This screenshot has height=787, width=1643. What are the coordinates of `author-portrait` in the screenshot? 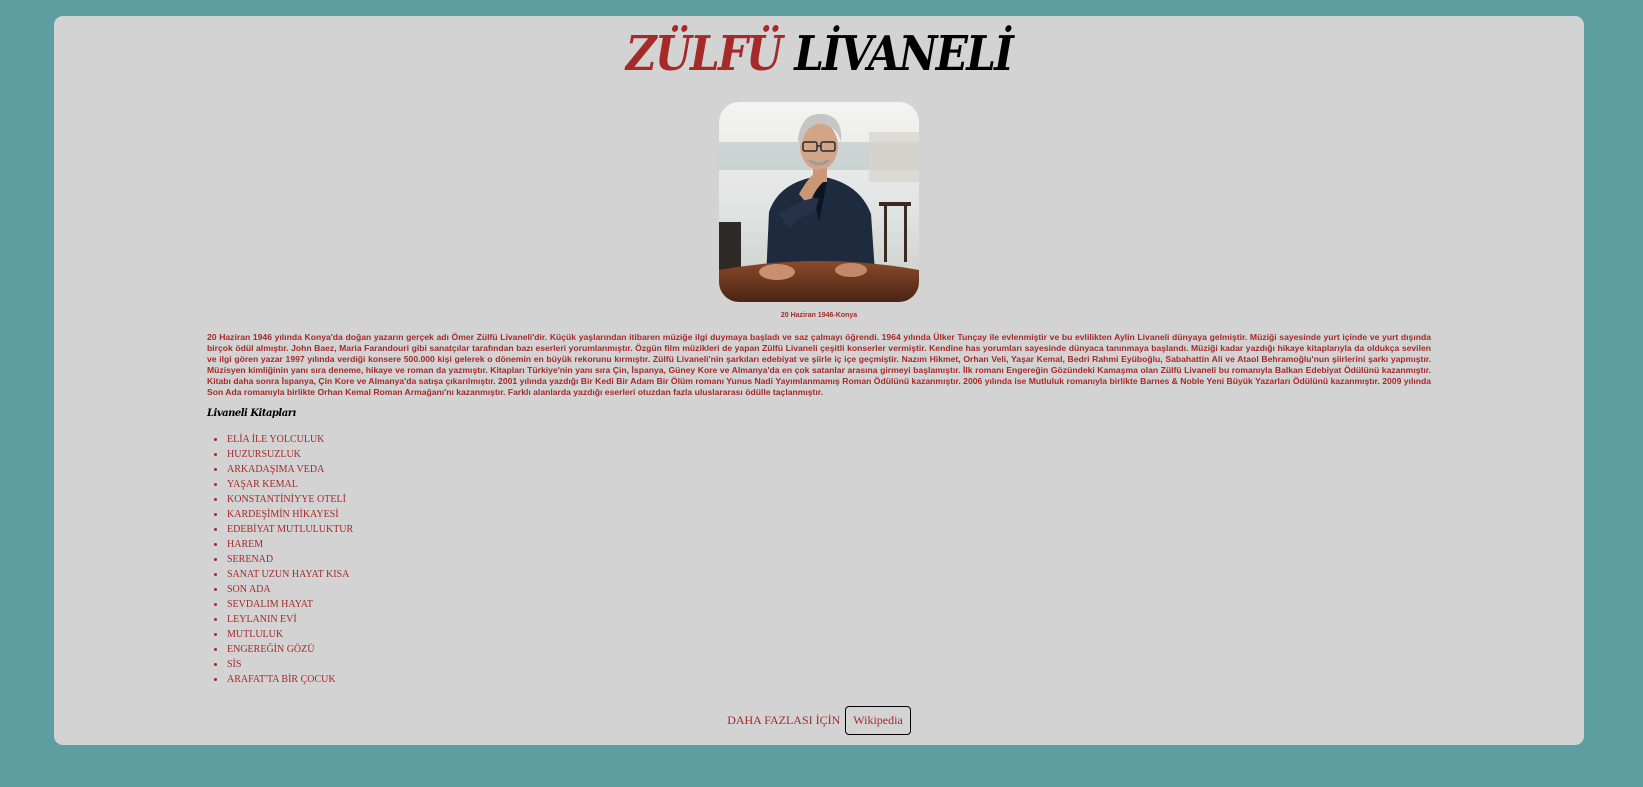 It's located at (819, 202).